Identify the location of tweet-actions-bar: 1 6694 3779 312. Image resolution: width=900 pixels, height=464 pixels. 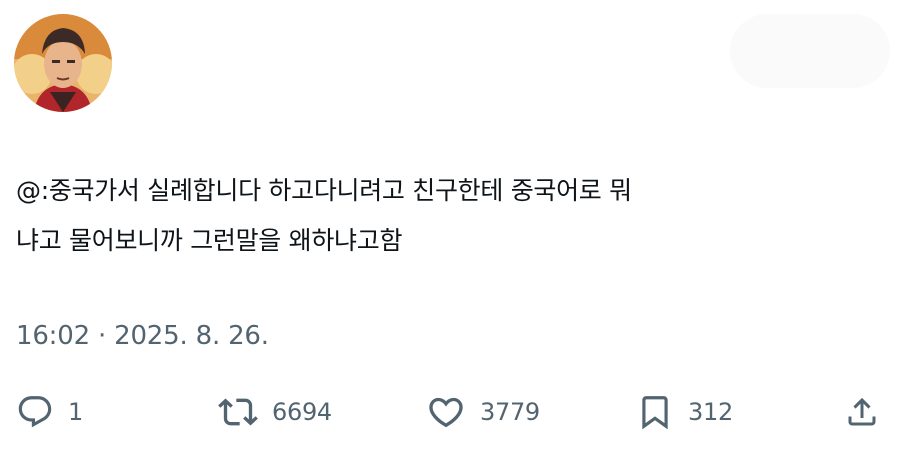
(450, 412).